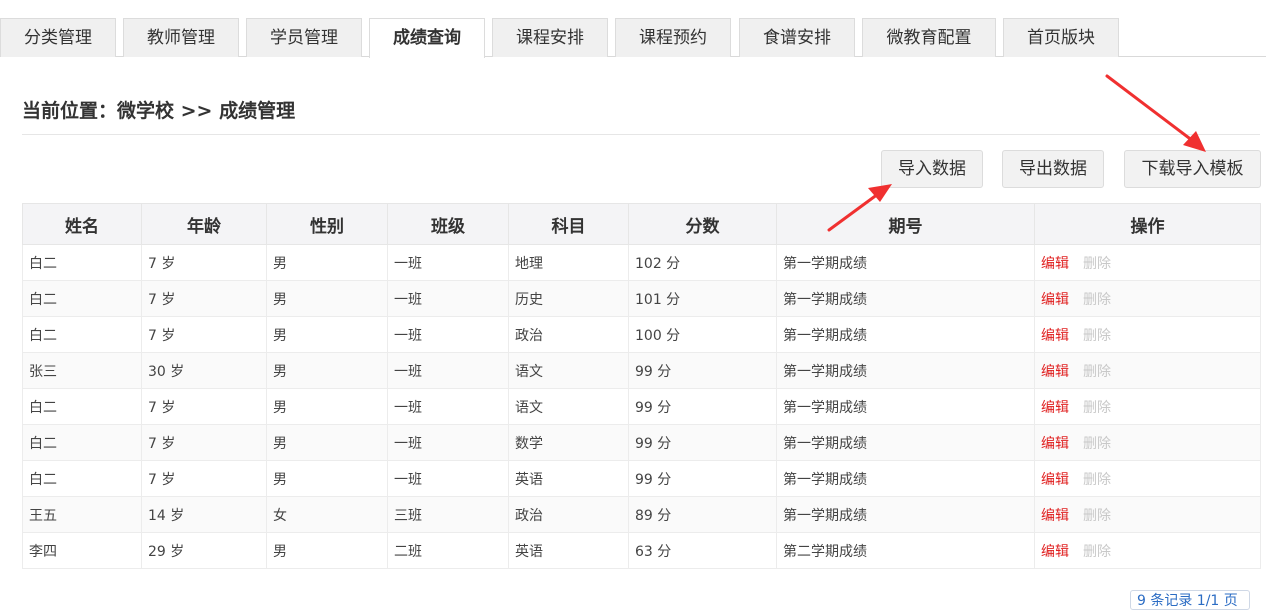 This screenshot has height=610, width=1266. Describe the element at coordinates (427, 38) in the screenshot. I see `tab-score-query: 成绩查询` at that location.